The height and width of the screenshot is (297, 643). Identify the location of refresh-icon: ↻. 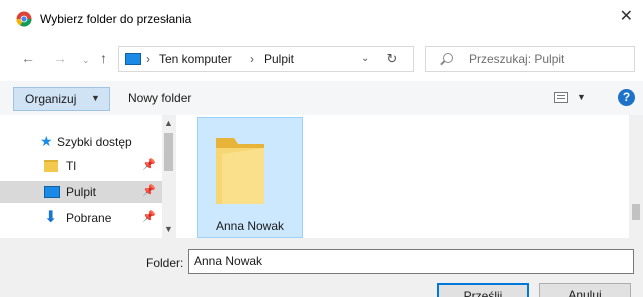
(392, 59).